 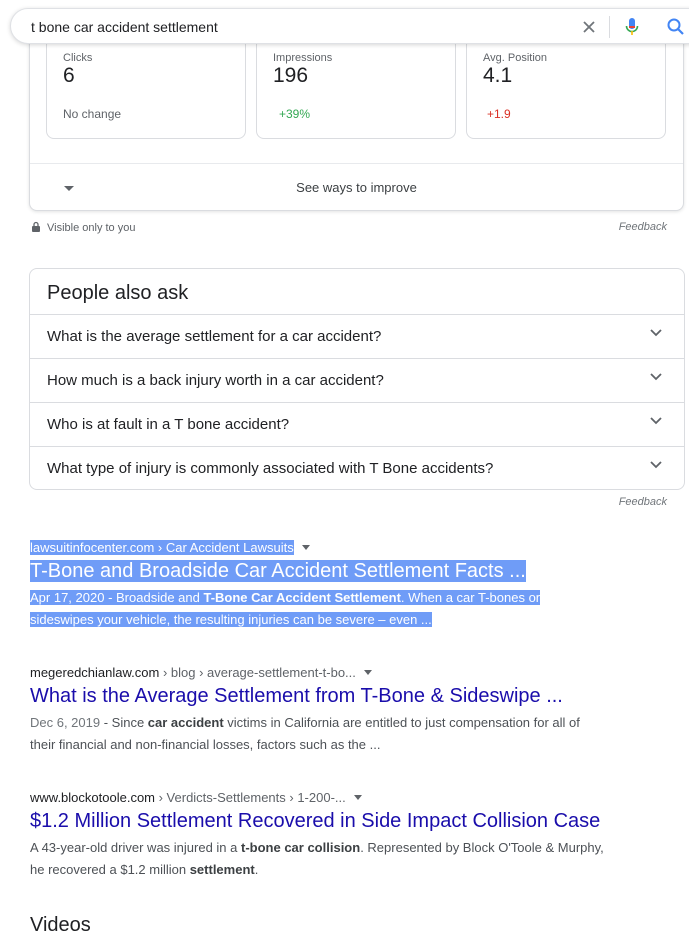 What do you see at coordinates (566, 88) in the screenshot?
I see `position-stat: Avg. Position 4.1 +1.9` at bounding box center [566, 88].